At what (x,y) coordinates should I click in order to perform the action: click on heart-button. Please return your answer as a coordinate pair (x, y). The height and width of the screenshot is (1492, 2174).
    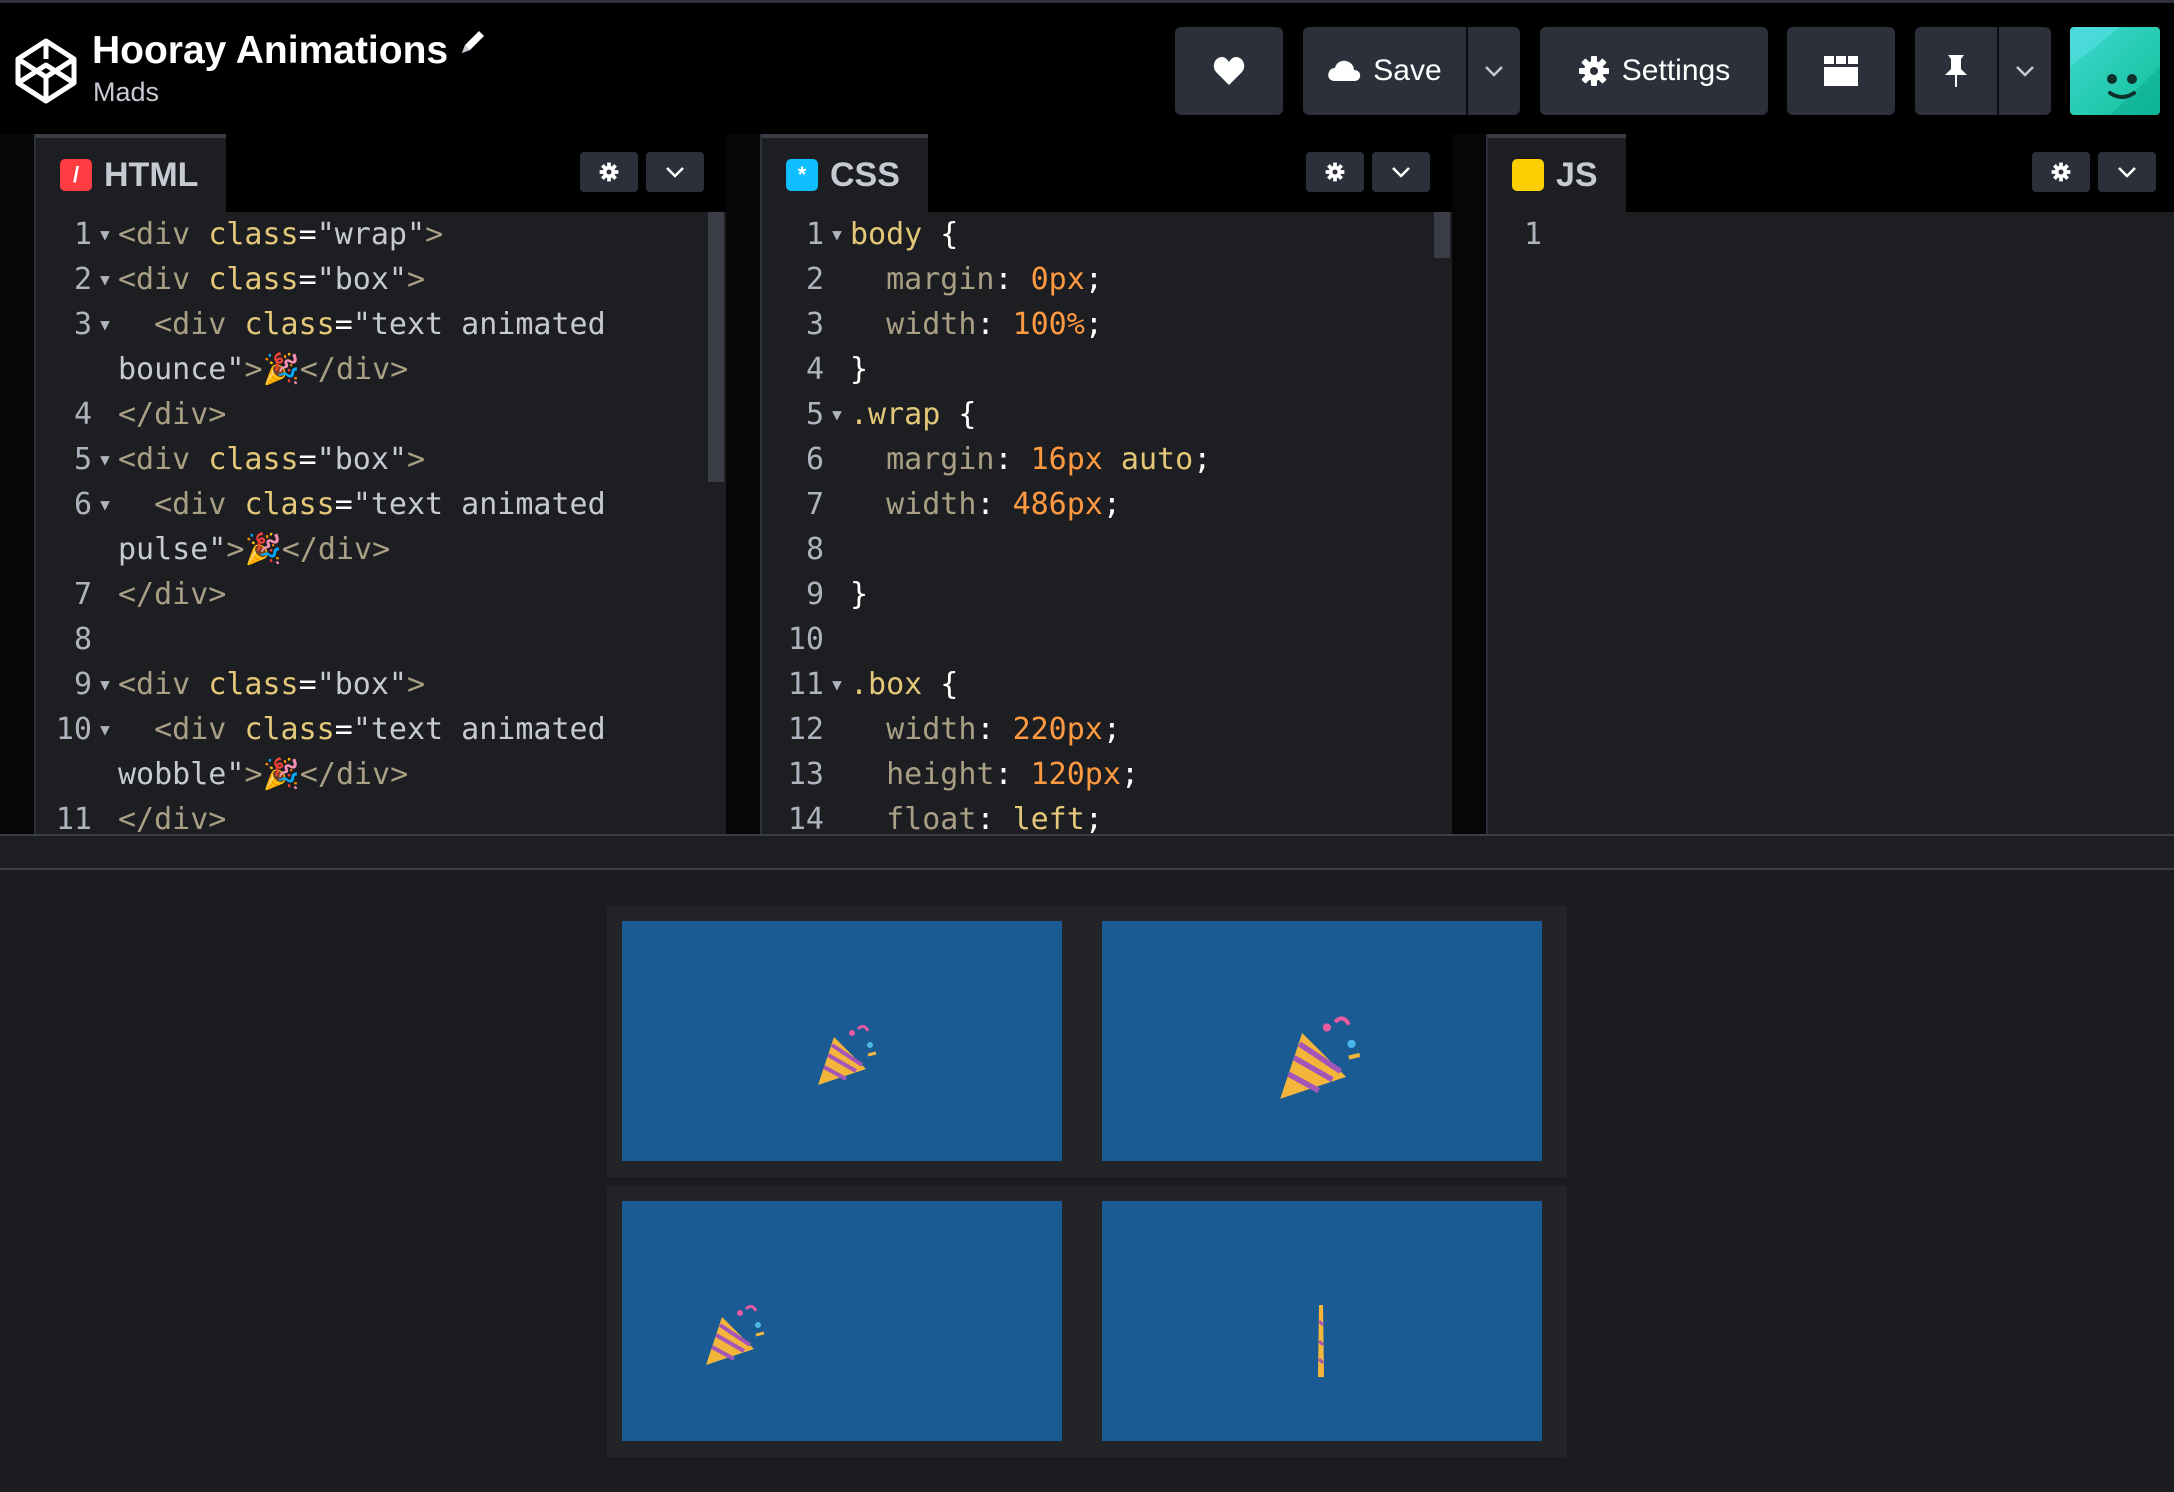
    Looking at the image, I should click on (1229, 71).